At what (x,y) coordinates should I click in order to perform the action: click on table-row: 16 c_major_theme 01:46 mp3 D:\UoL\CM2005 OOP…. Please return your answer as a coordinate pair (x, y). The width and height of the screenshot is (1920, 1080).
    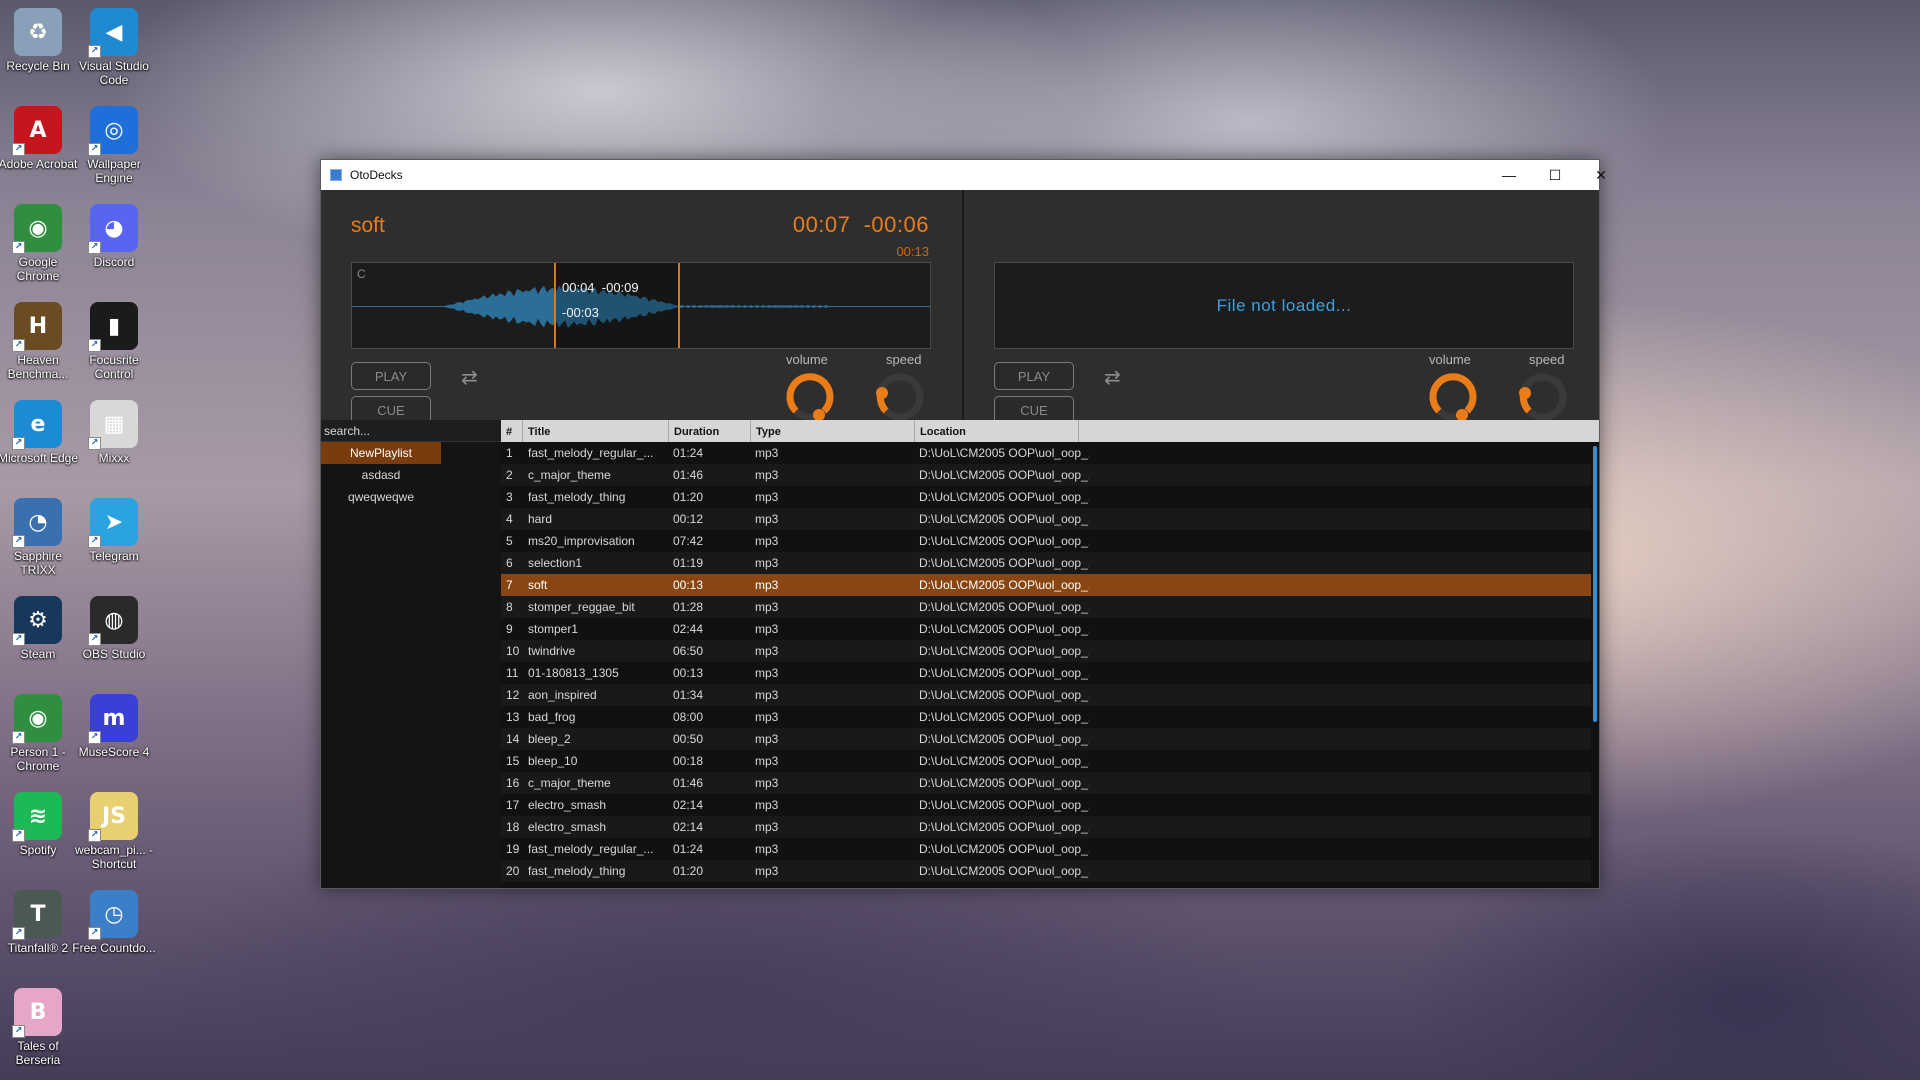
    Looking at the image, I should click on (1046, 783).